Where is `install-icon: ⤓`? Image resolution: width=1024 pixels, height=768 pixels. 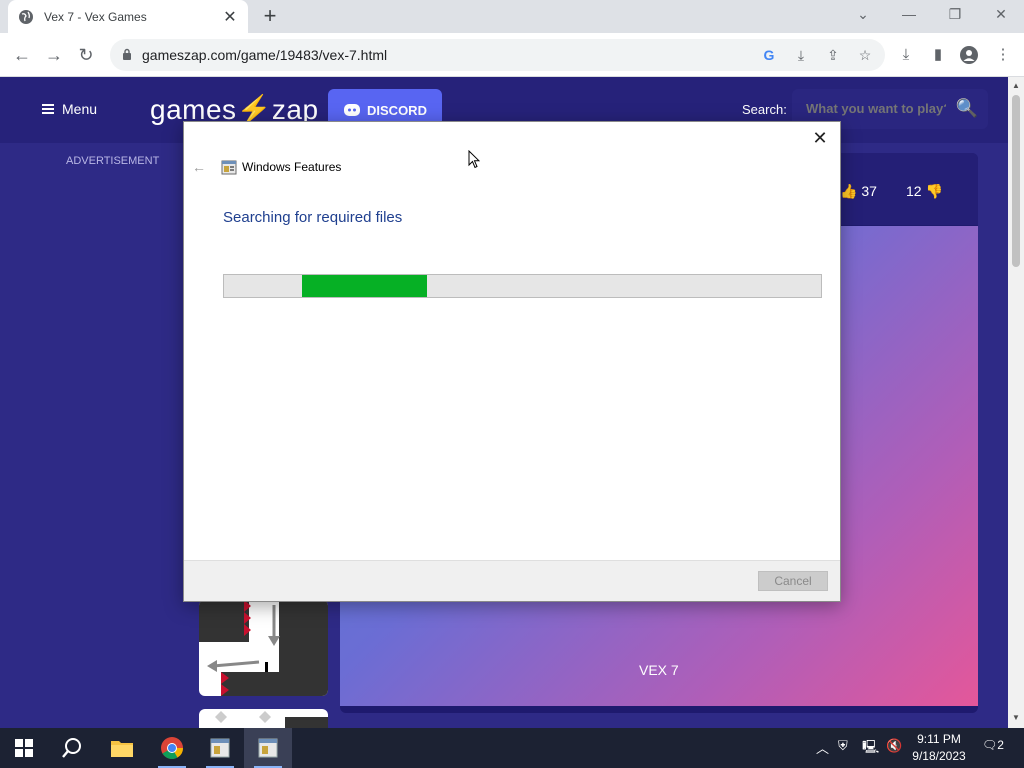
install-icon: ⤓ is located at coordinates (801, 55).